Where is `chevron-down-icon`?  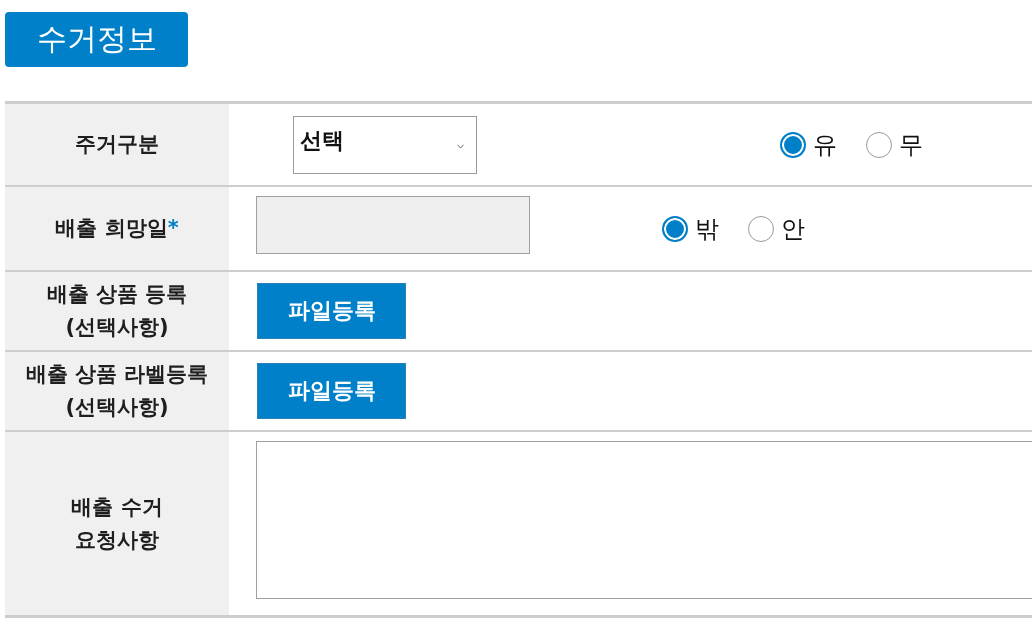 chevron-down-icon is located at coordinates (460, 146).